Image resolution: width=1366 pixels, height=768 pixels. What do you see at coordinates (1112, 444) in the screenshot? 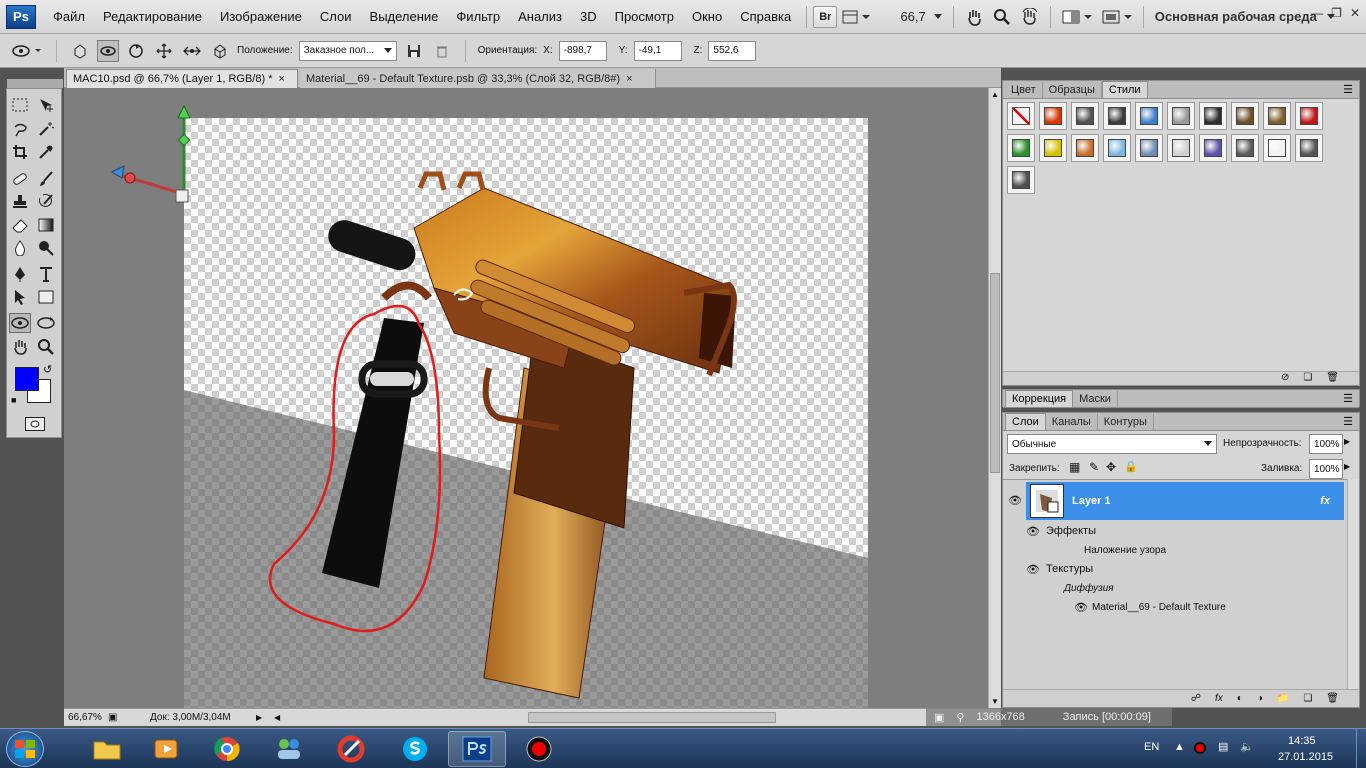
I see `blend-mode-dropdown: Обычные` at bounding box center [1112, 444].